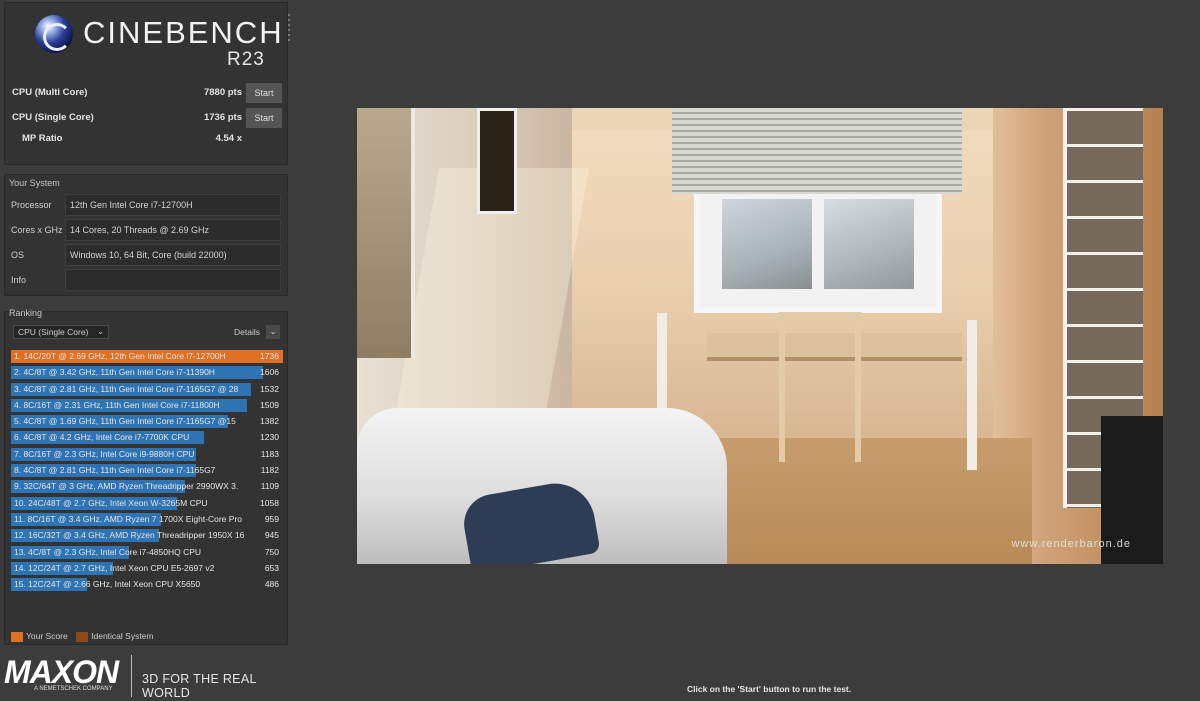 The width and height of the screenshot is (1200, 701). I want to click on ranking-score: 1606, so click(269, 372).